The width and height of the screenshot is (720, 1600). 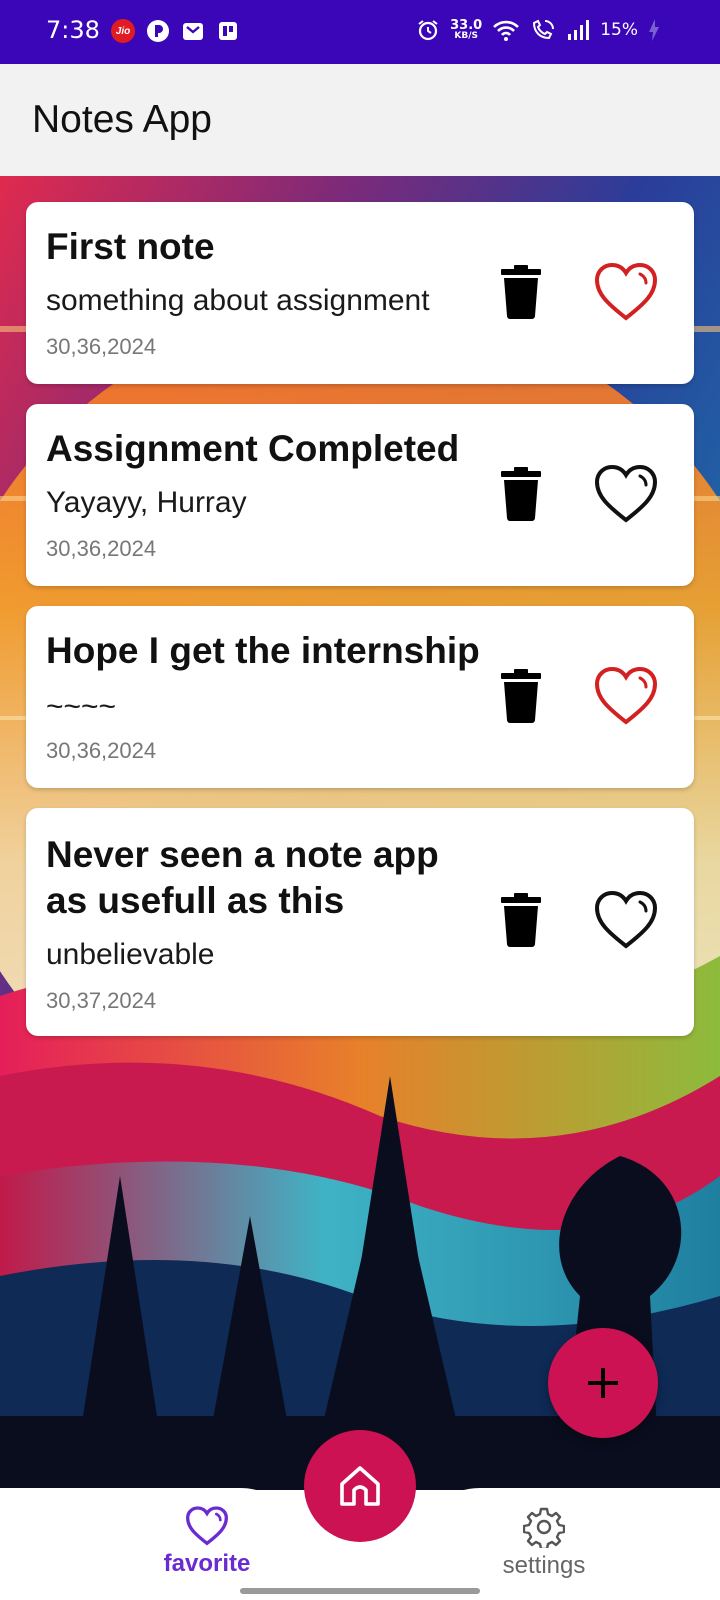 What do you see at coordinates (122, 119) in the screenshot?
I see `page-title: Notes App` at bounding box center [122, 119].